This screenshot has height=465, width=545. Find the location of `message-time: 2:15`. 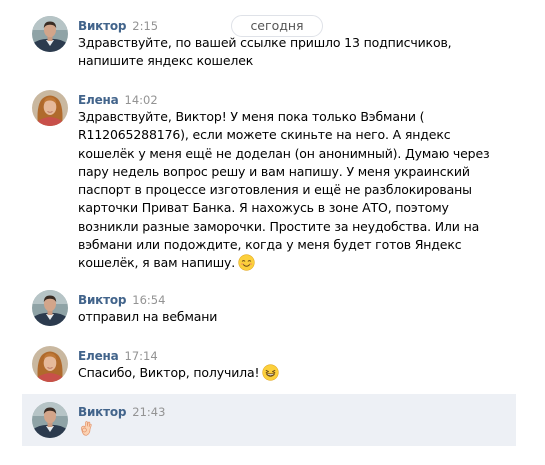

message-time: 2:15 is located at coordinates (145, 26).